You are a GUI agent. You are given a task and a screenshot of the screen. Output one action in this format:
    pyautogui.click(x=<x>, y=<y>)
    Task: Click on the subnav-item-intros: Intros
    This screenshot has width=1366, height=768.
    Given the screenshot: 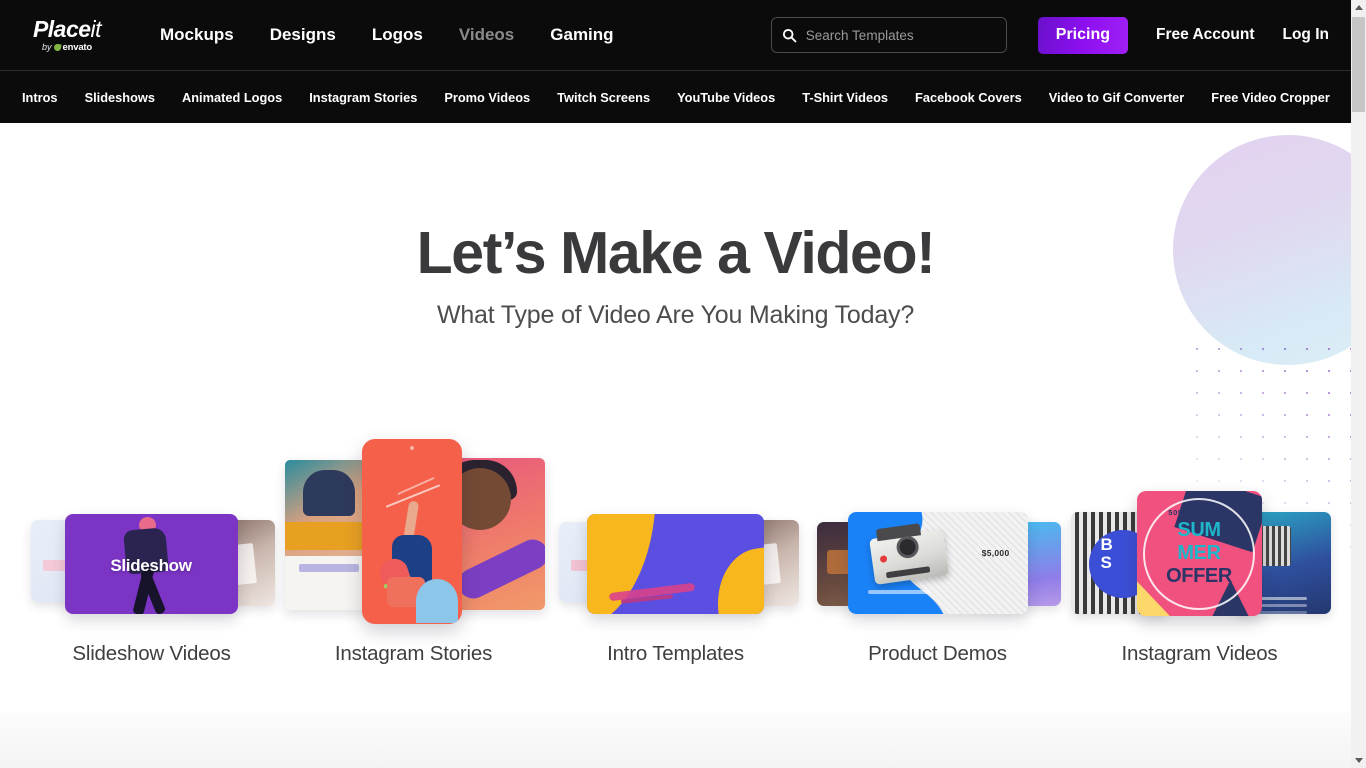 What is the action you would take?
    pyautogui.click(x=40, y=97)
    